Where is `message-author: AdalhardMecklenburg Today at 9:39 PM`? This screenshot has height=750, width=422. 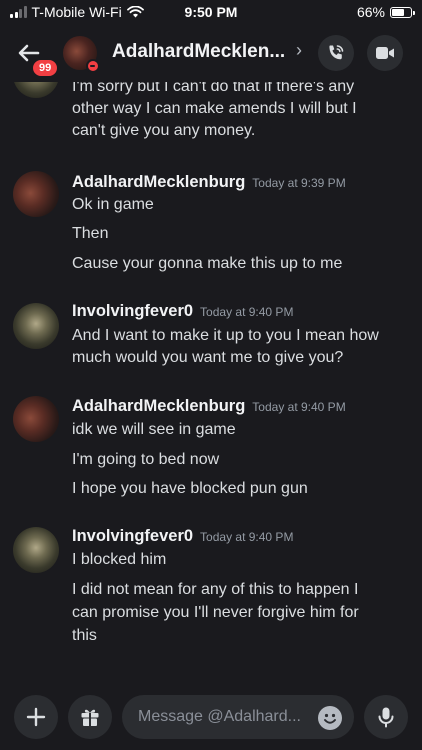
message-author: AdalhardMecklenburg Today at 9:39 PM is located at coordinates (209, 182).